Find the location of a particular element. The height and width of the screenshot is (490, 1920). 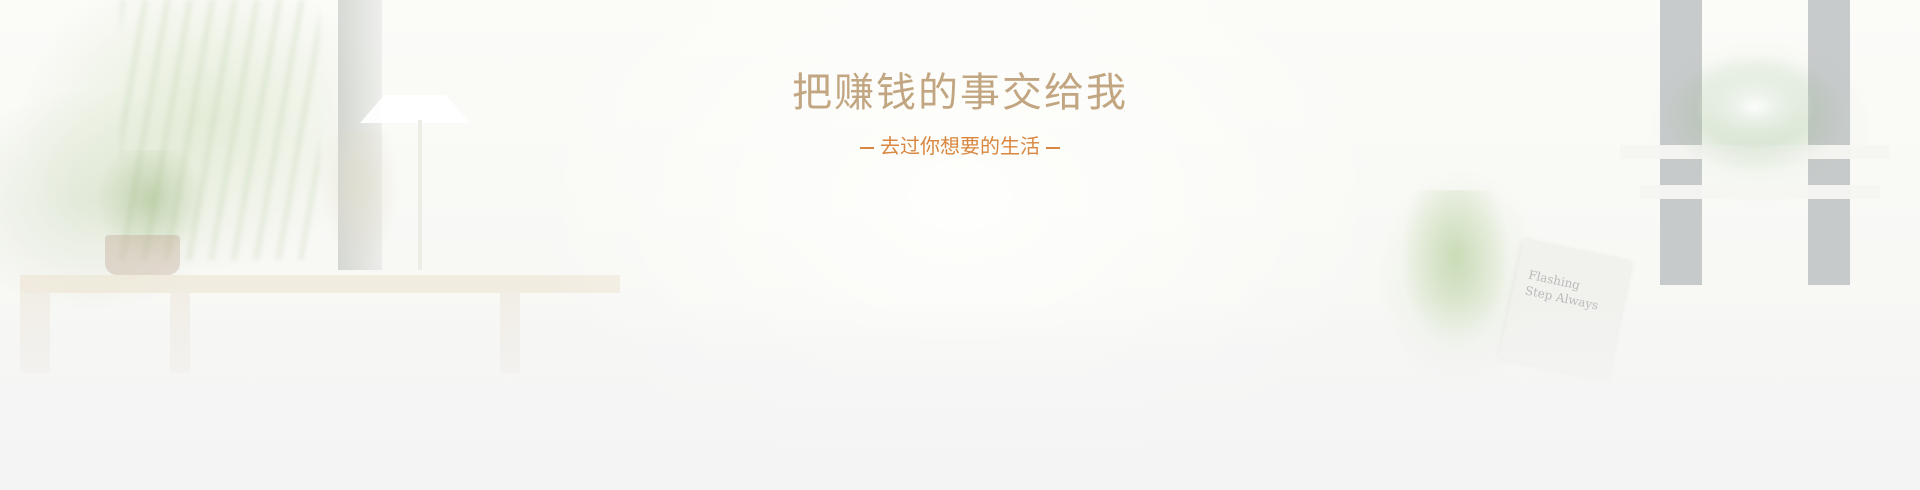

plant-pot is located at coordinates (142, 255).